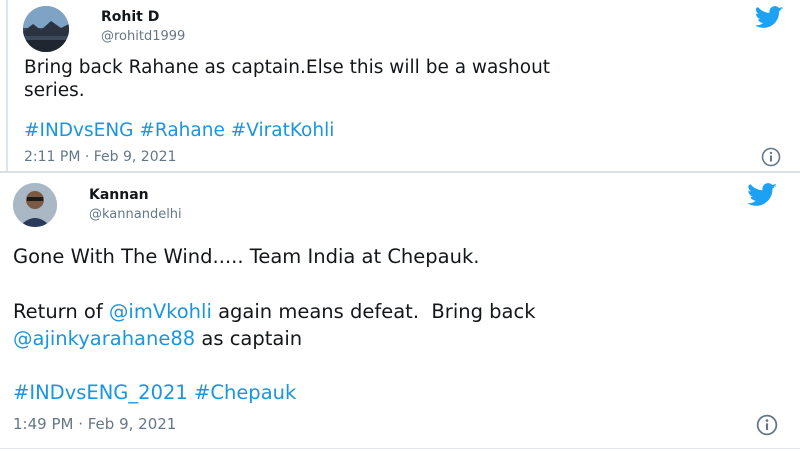  I want to click on display-name: Kannan, so click(119, 195).